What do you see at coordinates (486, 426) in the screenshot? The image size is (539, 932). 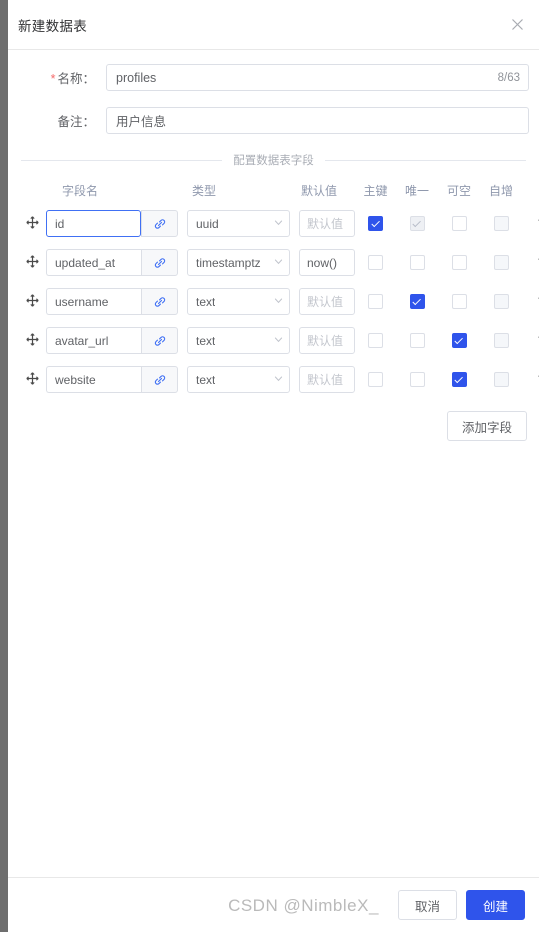 I see `add-field-button: 添加字段` at bounding box center [486, 426].